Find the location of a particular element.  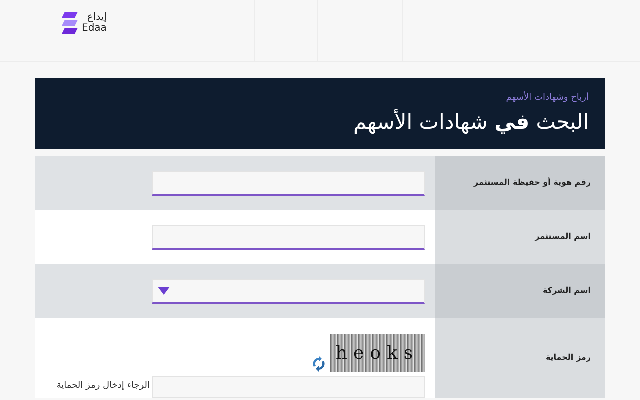

logo-arabic: إيداع is located at coordinates (96, 17).